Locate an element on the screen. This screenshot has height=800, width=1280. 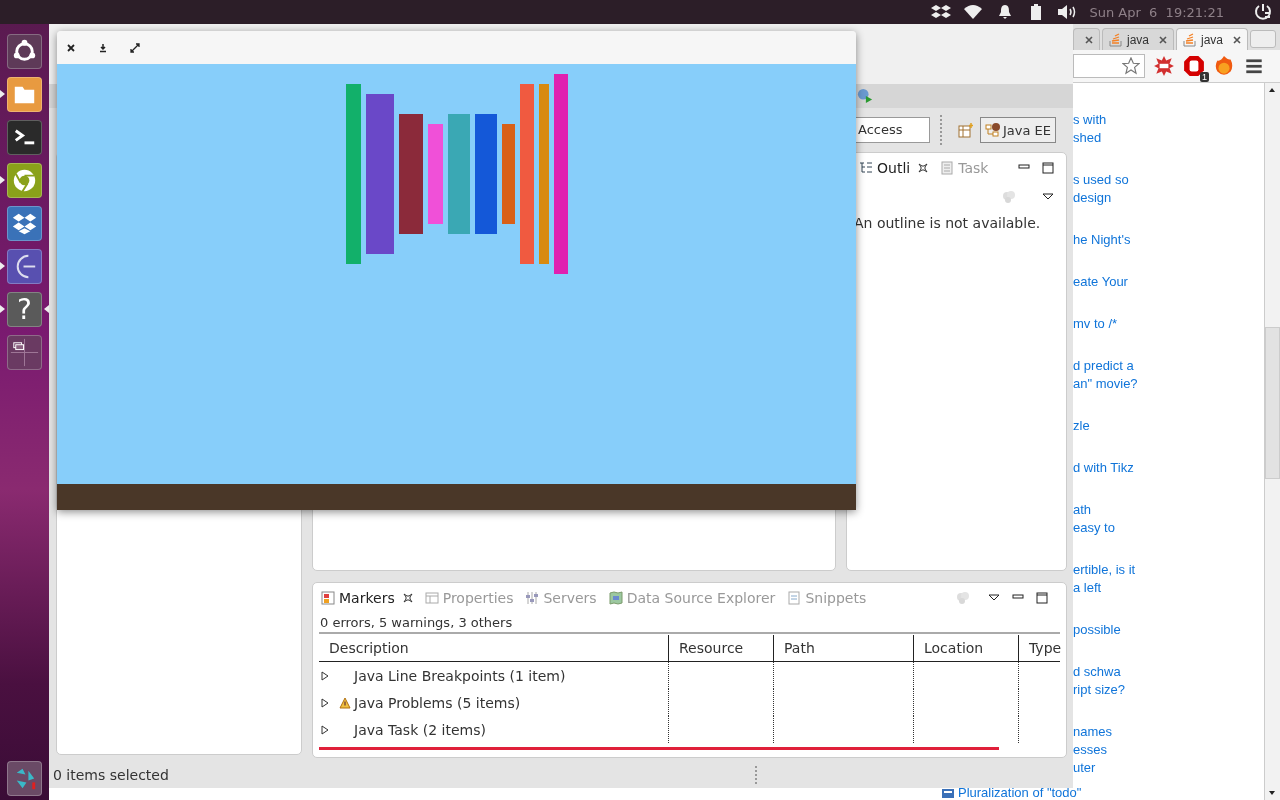
tree-row: Java Task (2 items) is located at coordinates (493, 729).